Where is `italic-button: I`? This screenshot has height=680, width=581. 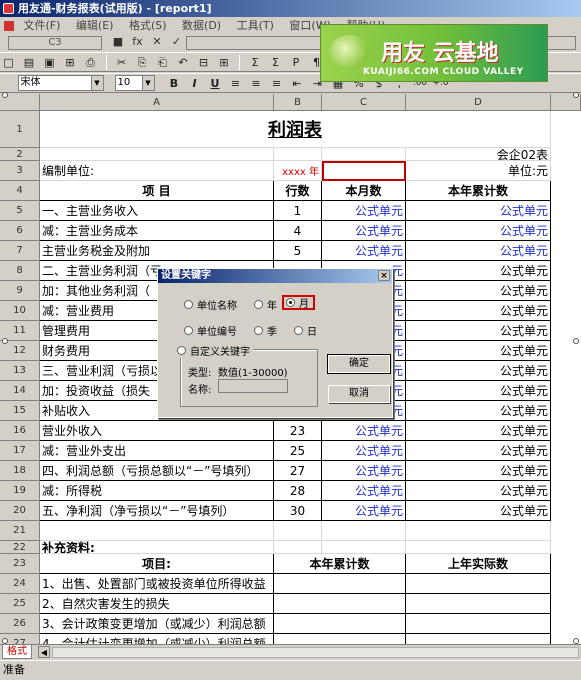
italic-button: I is located at coordinates (194, 83).